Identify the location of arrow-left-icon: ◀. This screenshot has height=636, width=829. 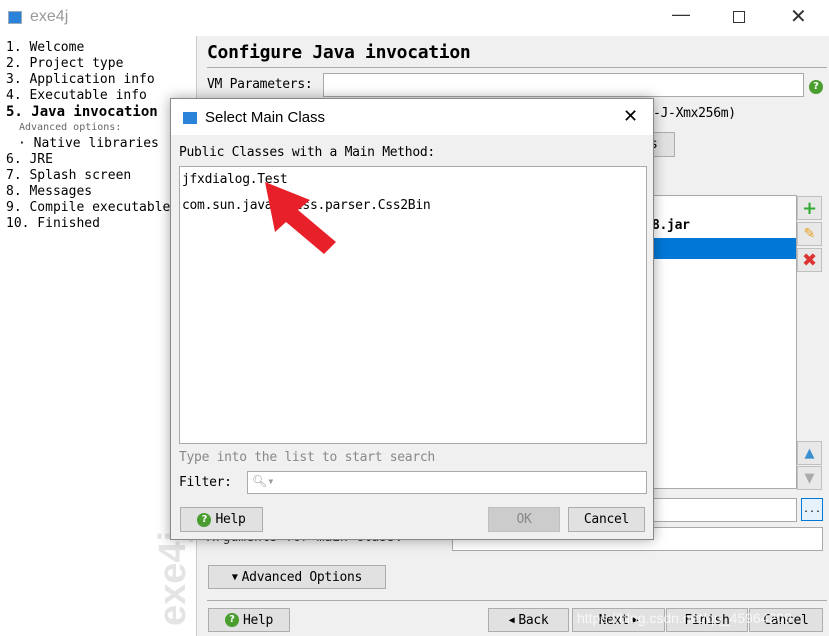
(511, 620).